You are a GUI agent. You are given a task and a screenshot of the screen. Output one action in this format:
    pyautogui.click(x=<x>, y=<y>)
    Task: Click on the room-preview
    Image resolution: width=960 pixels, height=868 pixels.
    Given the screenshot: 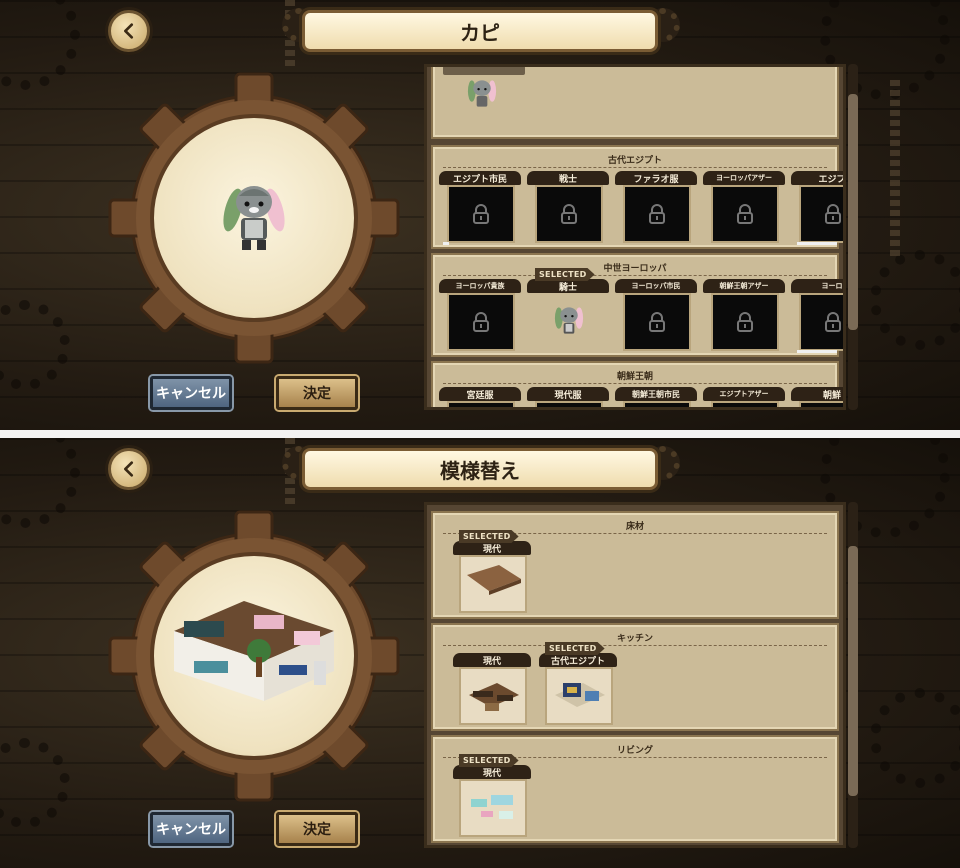 What is the action you would take?
    pyautogui.click(x=254, y=656)
    